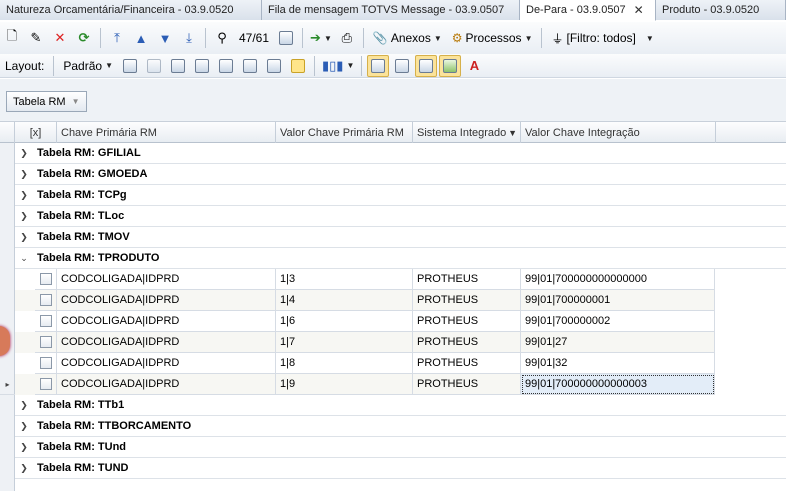 The image size is (786, 491). Describe the element at coordinates (400, 237) in the screenshot. I see `group-row: ❯ Tabela RM: TMOV` at that location.